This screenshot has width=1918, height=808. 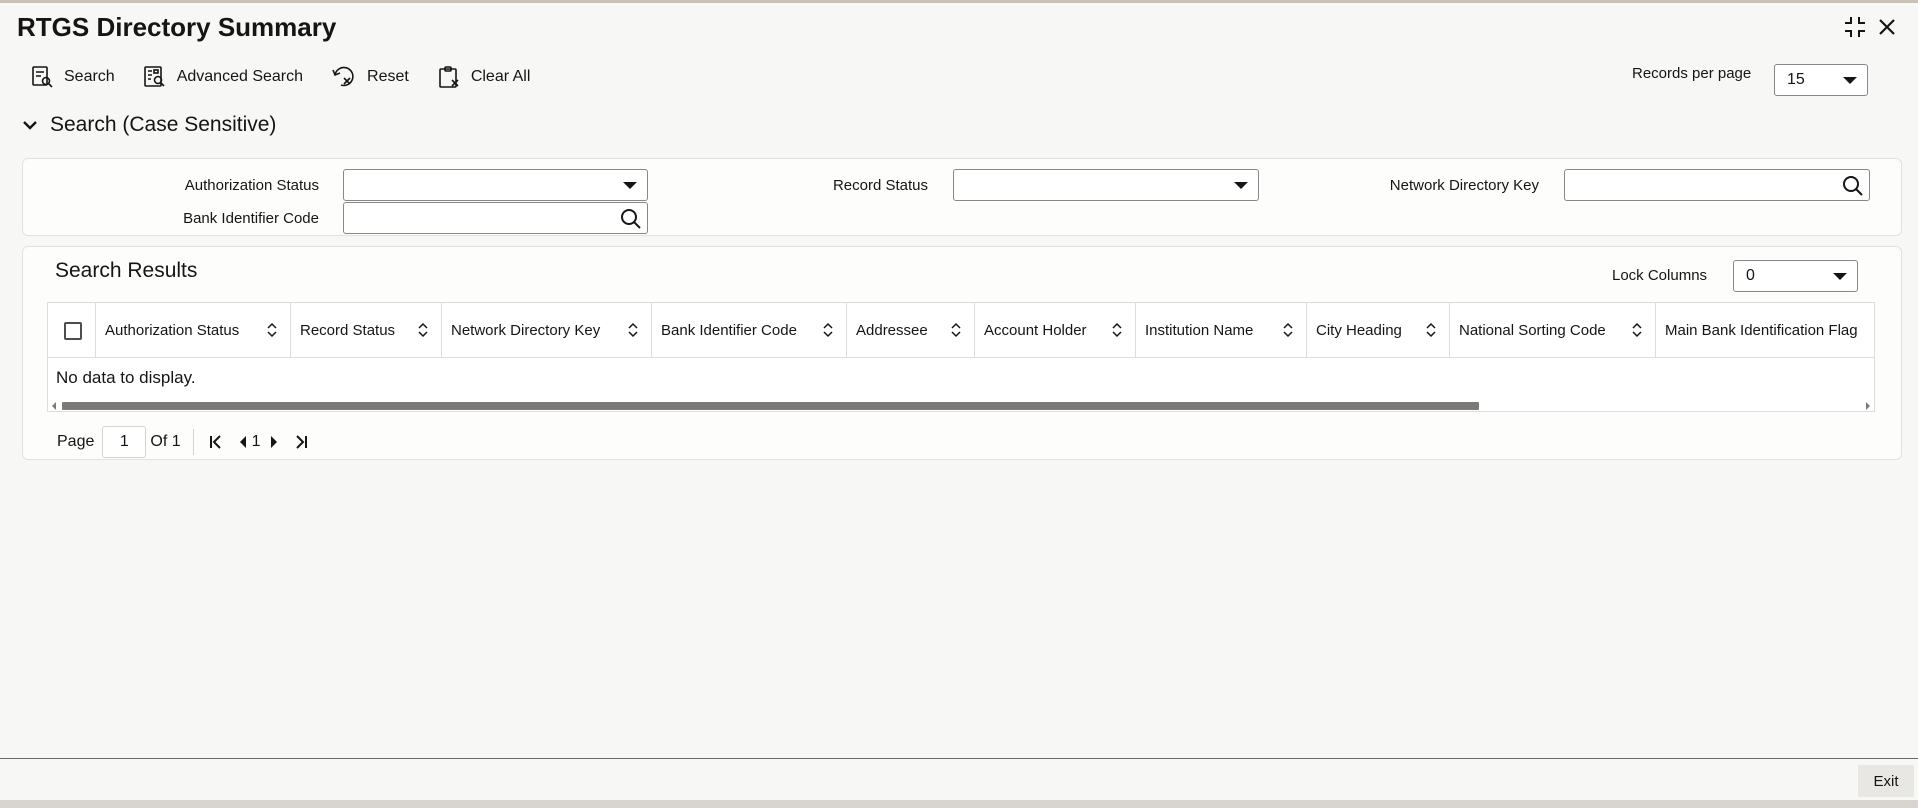 I want to click on search-results-title: Search Results, so click(x=126, y=270).